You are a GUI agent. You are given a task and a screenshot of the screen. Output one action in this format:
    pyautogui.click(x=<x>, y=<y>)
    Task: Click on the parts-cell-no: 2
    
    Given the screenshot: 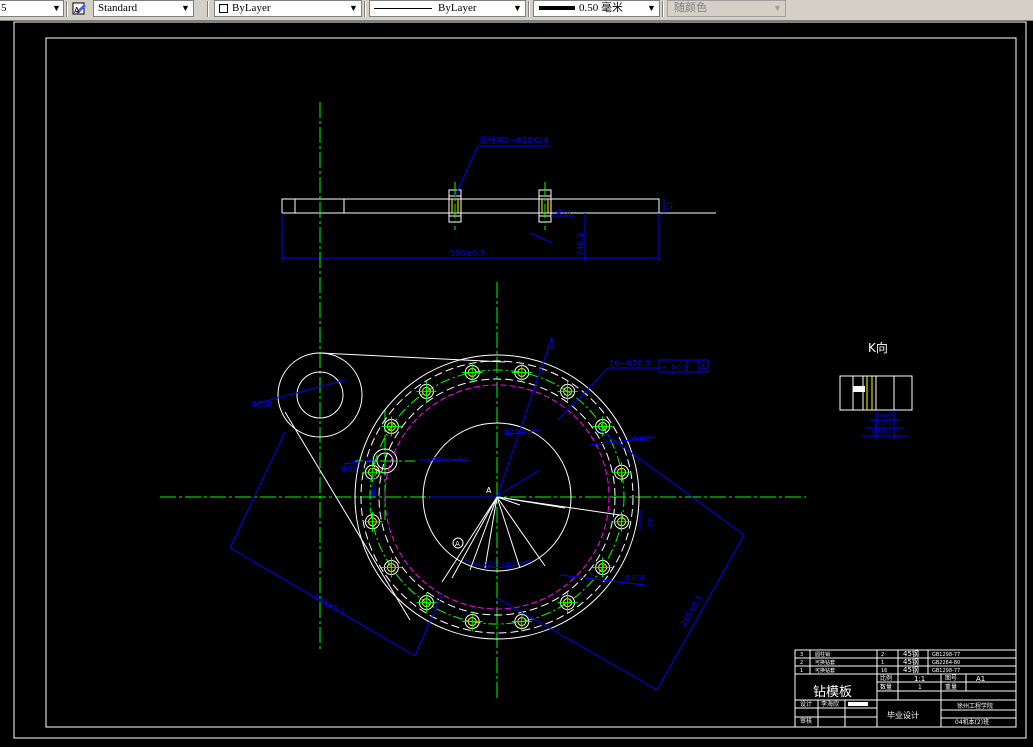 What is the action you would take?
    pyautogui.click(x=801, y=663)
    